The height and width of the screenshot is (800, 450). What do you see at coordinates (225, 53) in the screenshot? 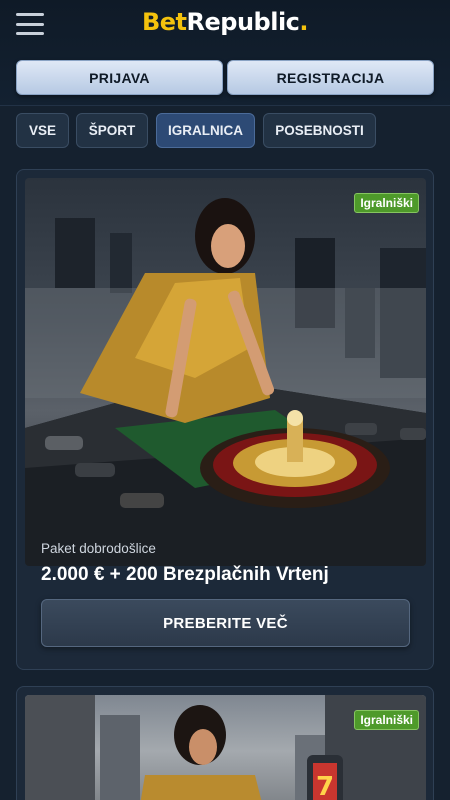
I see `site-header: BetRepublic. PRIJAVA REGISTRACIJA` at bounding box center [225, 53].